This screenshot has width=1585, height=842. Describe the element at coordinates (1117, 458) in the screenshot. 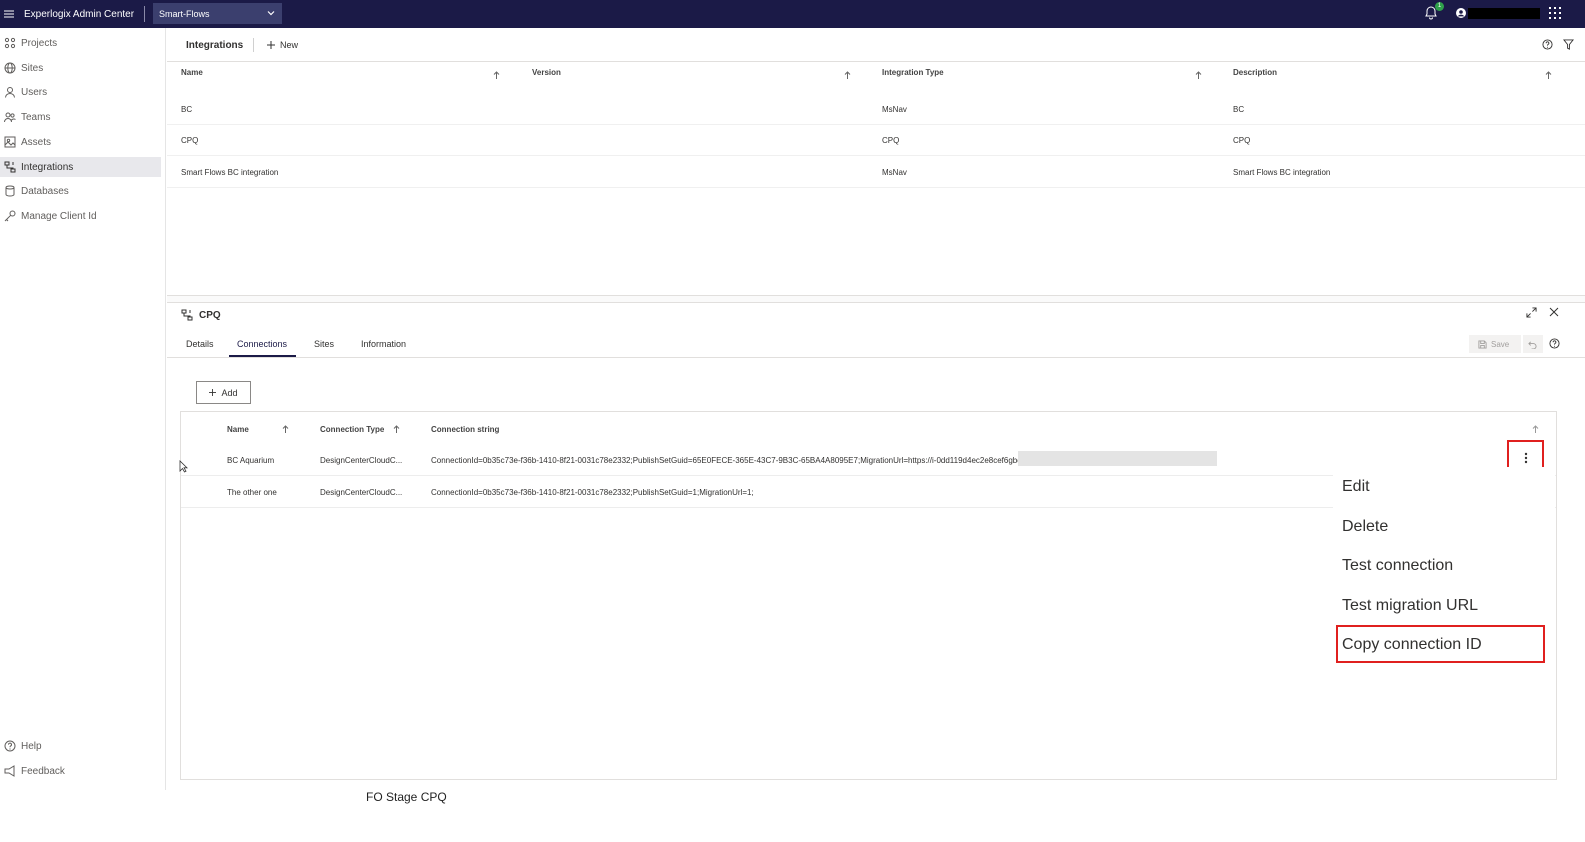

I see `blurred-redaction` at that location.